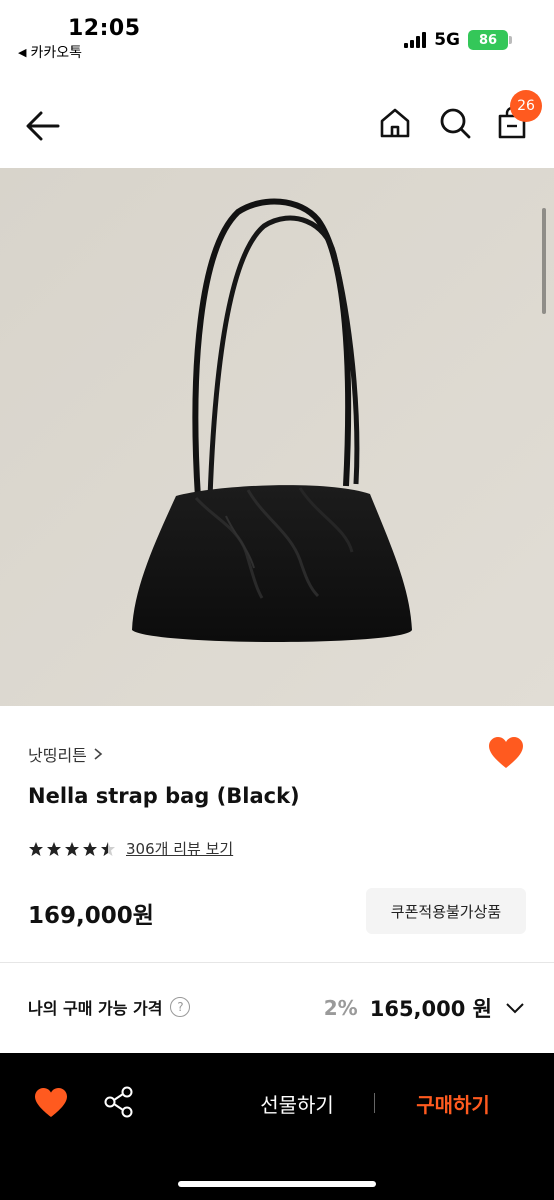 The image size is (554, 1200). I want to click on brand-link: 낫띵리튼, so click(65, 754).